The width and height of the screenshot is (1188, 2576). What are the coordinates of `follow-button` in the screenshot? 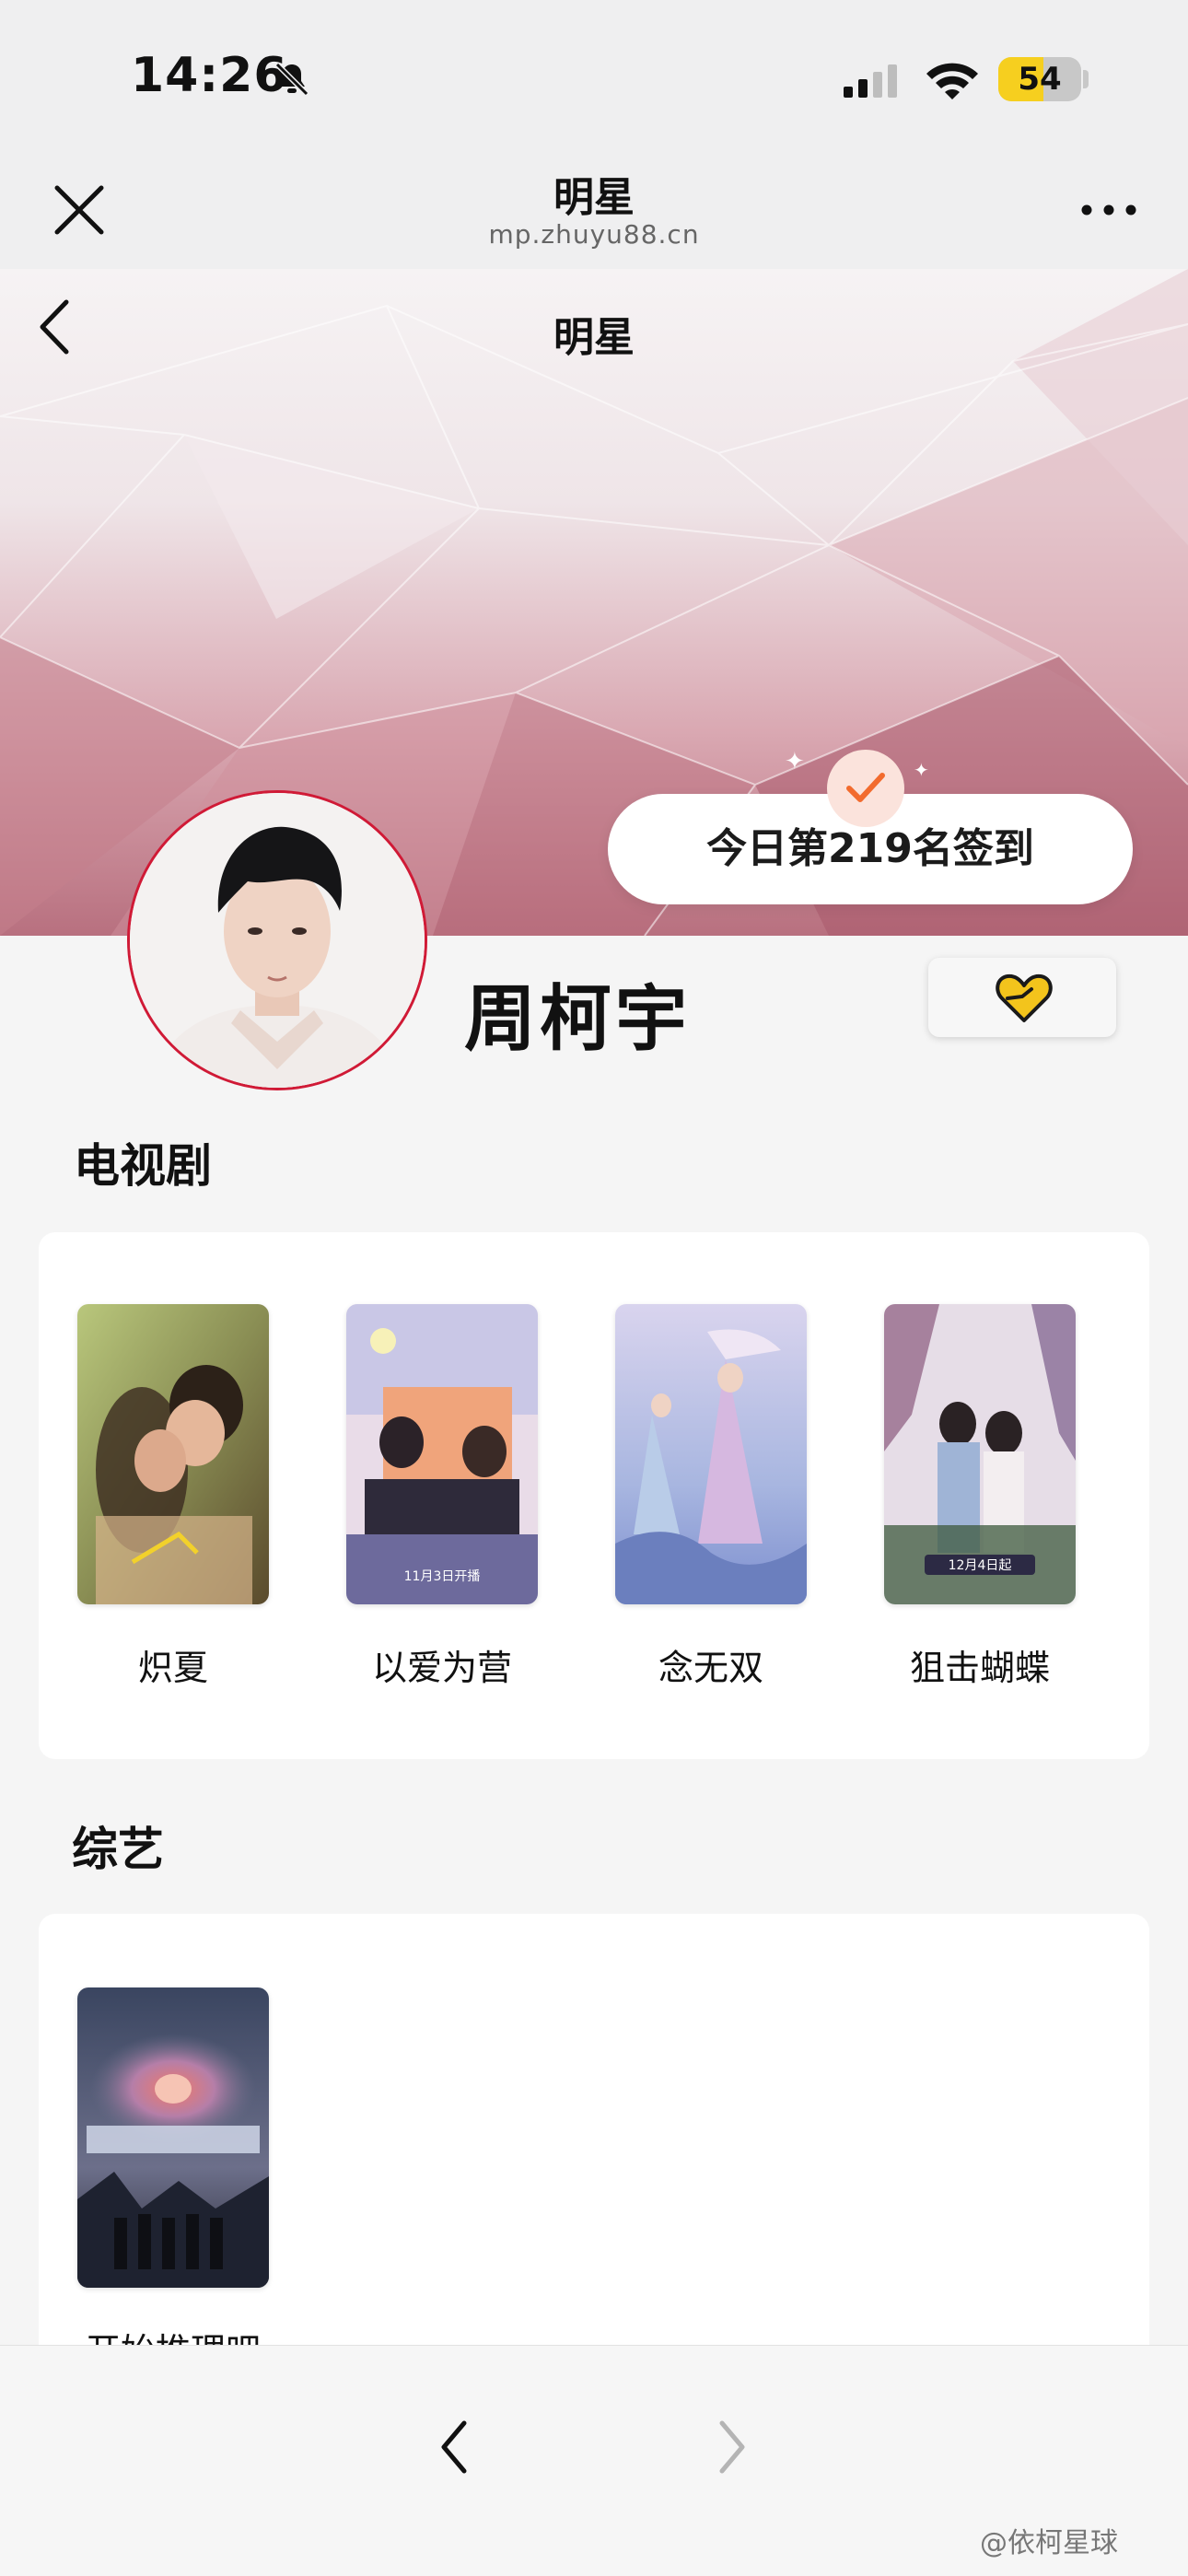 It's located at (1022, 997).